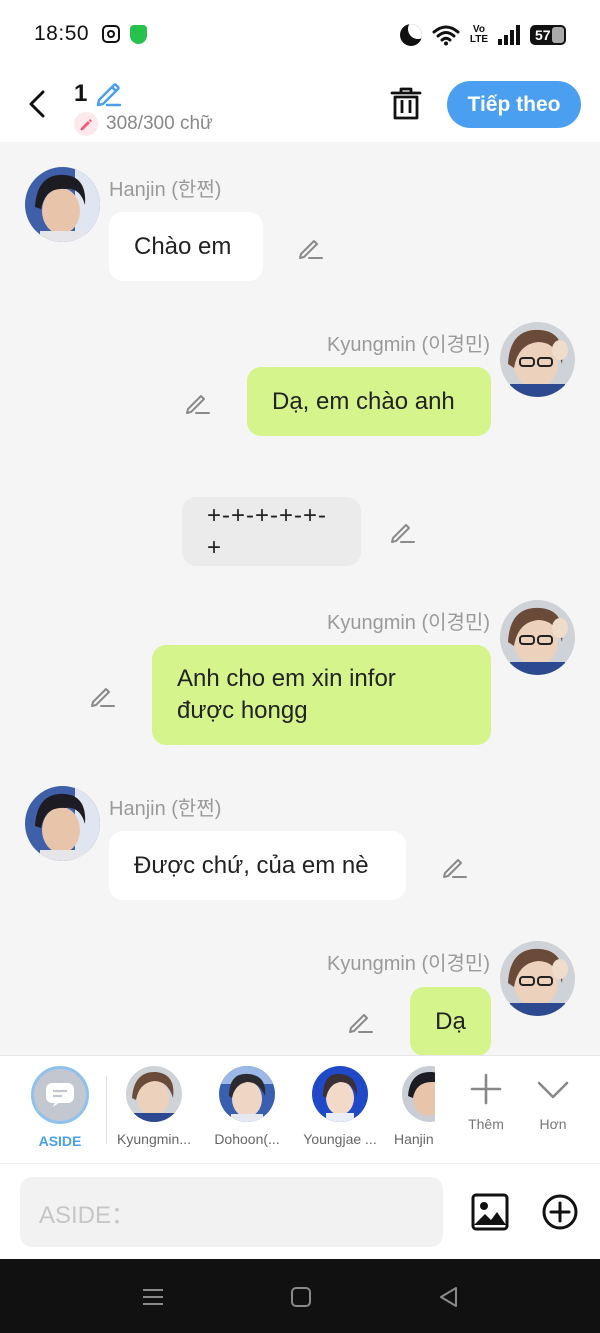  Describe the element at coordinates (369, 401) in the screenshot. I see `message-bubble: Dạ, em chào anh` at that location.